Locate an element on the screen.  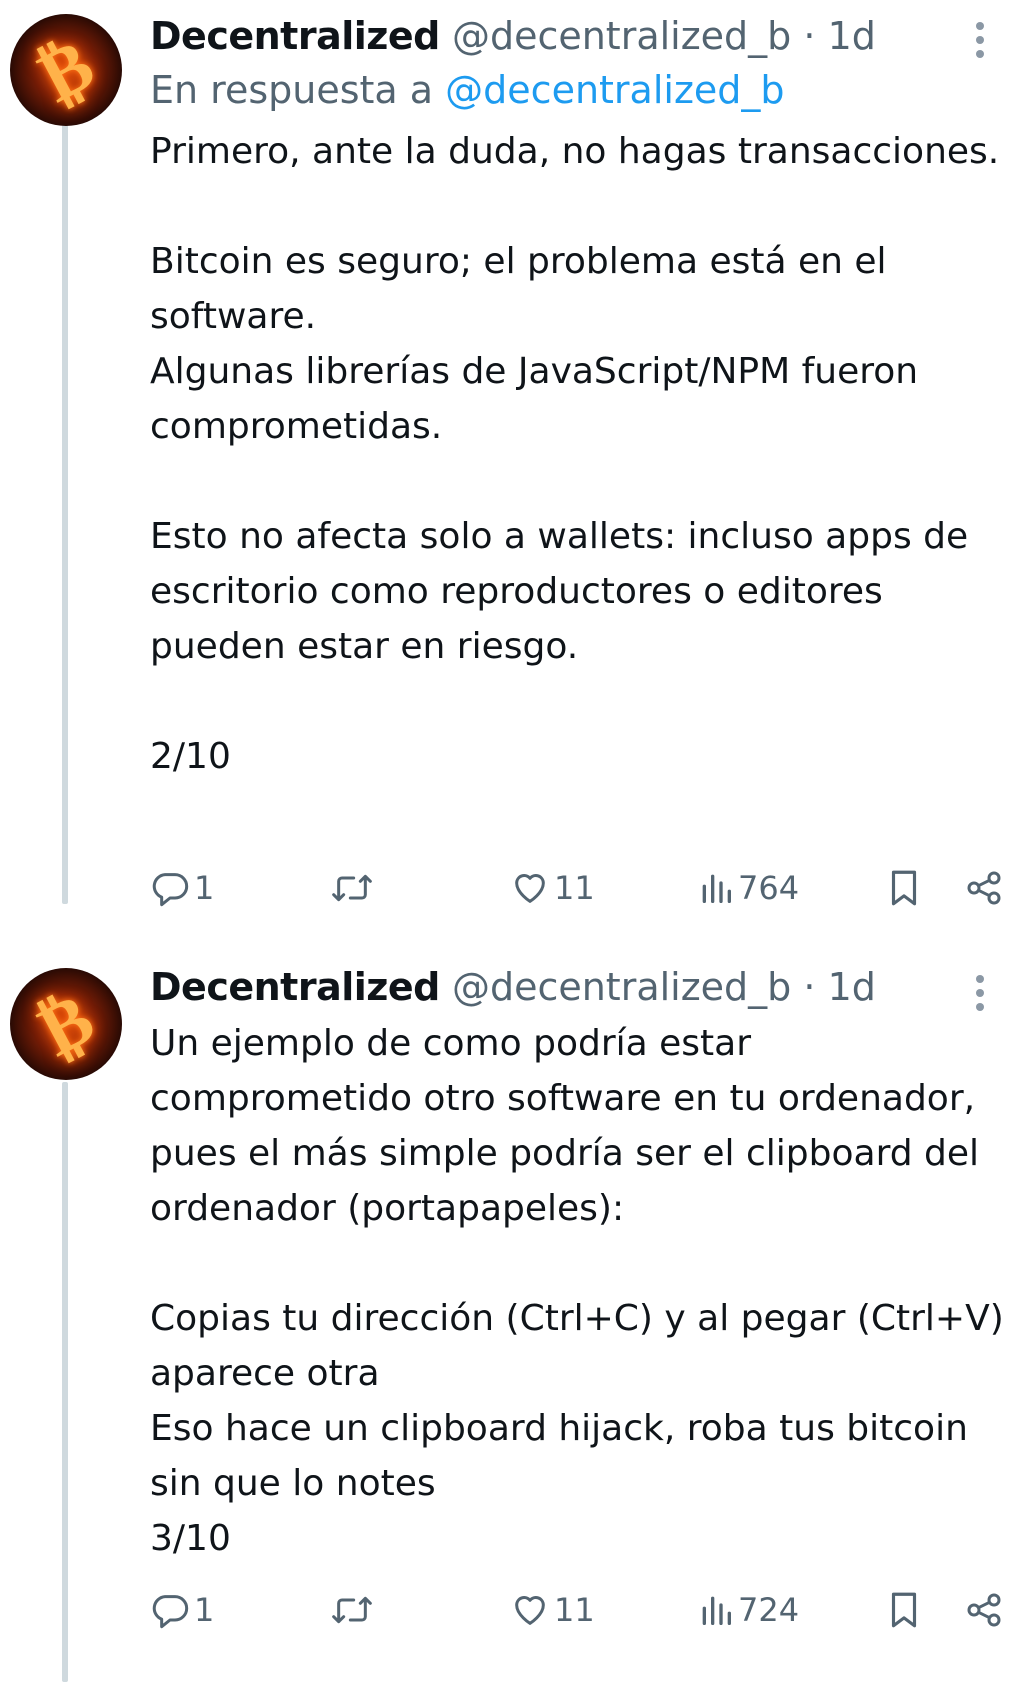
tweet-actions: 1 11 724 is located at coordinates (583, 1610).